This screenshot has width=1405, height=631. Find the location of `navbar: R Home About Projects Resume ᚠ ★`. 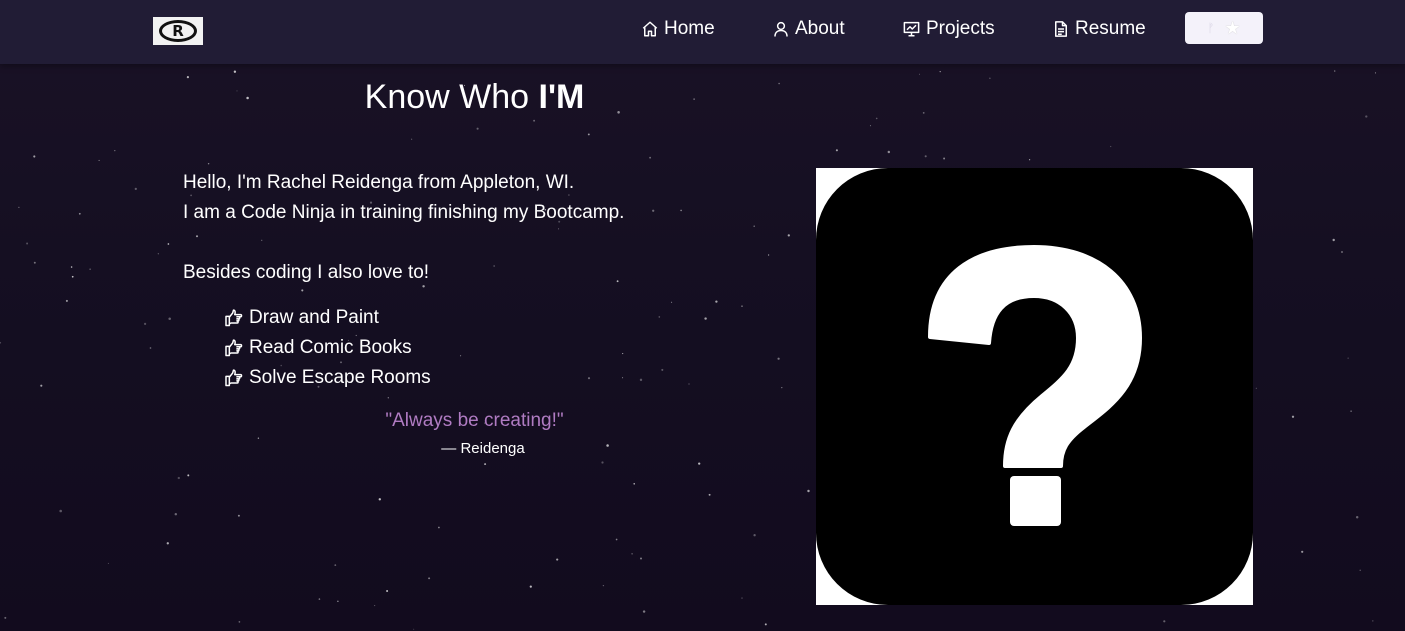

navbar: R Home About Projects Resume ᚠ ★ is located at coordinates (702, 32).